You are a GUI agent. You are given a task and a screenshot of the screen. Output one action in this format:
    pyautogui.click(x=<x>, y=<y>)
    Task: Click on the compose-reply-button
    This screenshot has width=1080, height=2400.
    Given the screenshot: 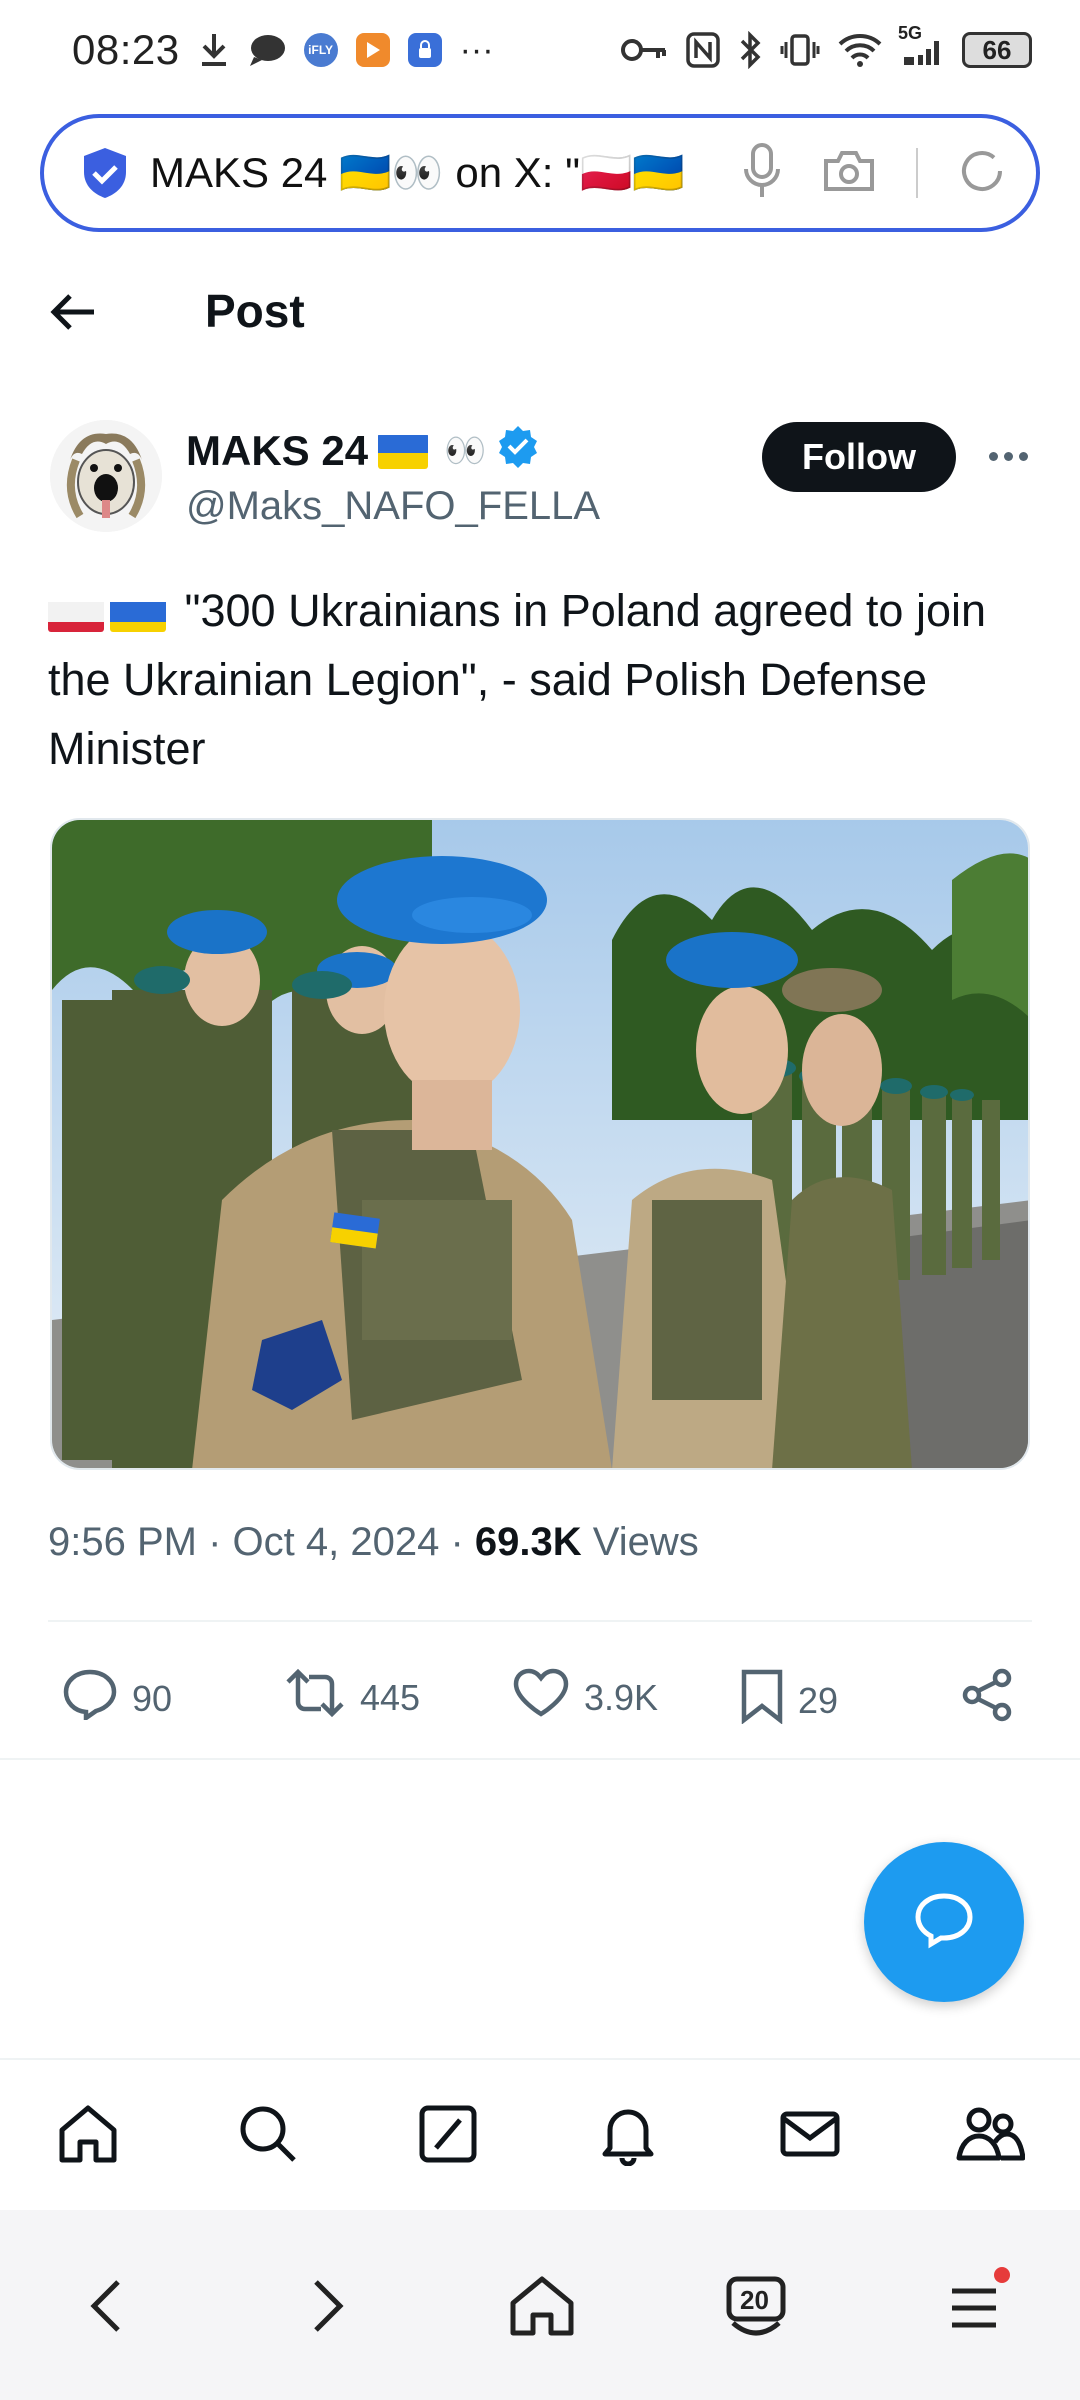 What is the action you would take?
    pyautogui.click(x=944, y=1922)
    